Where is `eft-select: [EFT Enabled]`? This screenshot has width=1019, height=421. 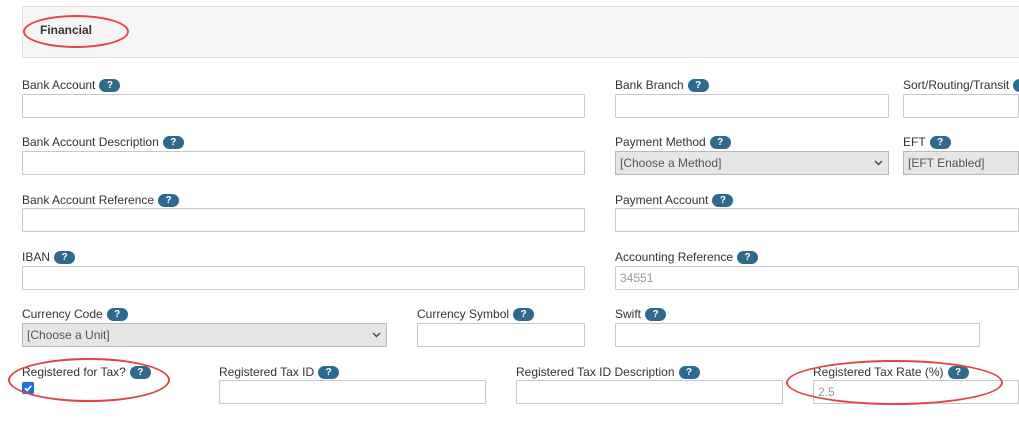
eft-select: [EFT Enabled] is located at coordinates (961, 163).